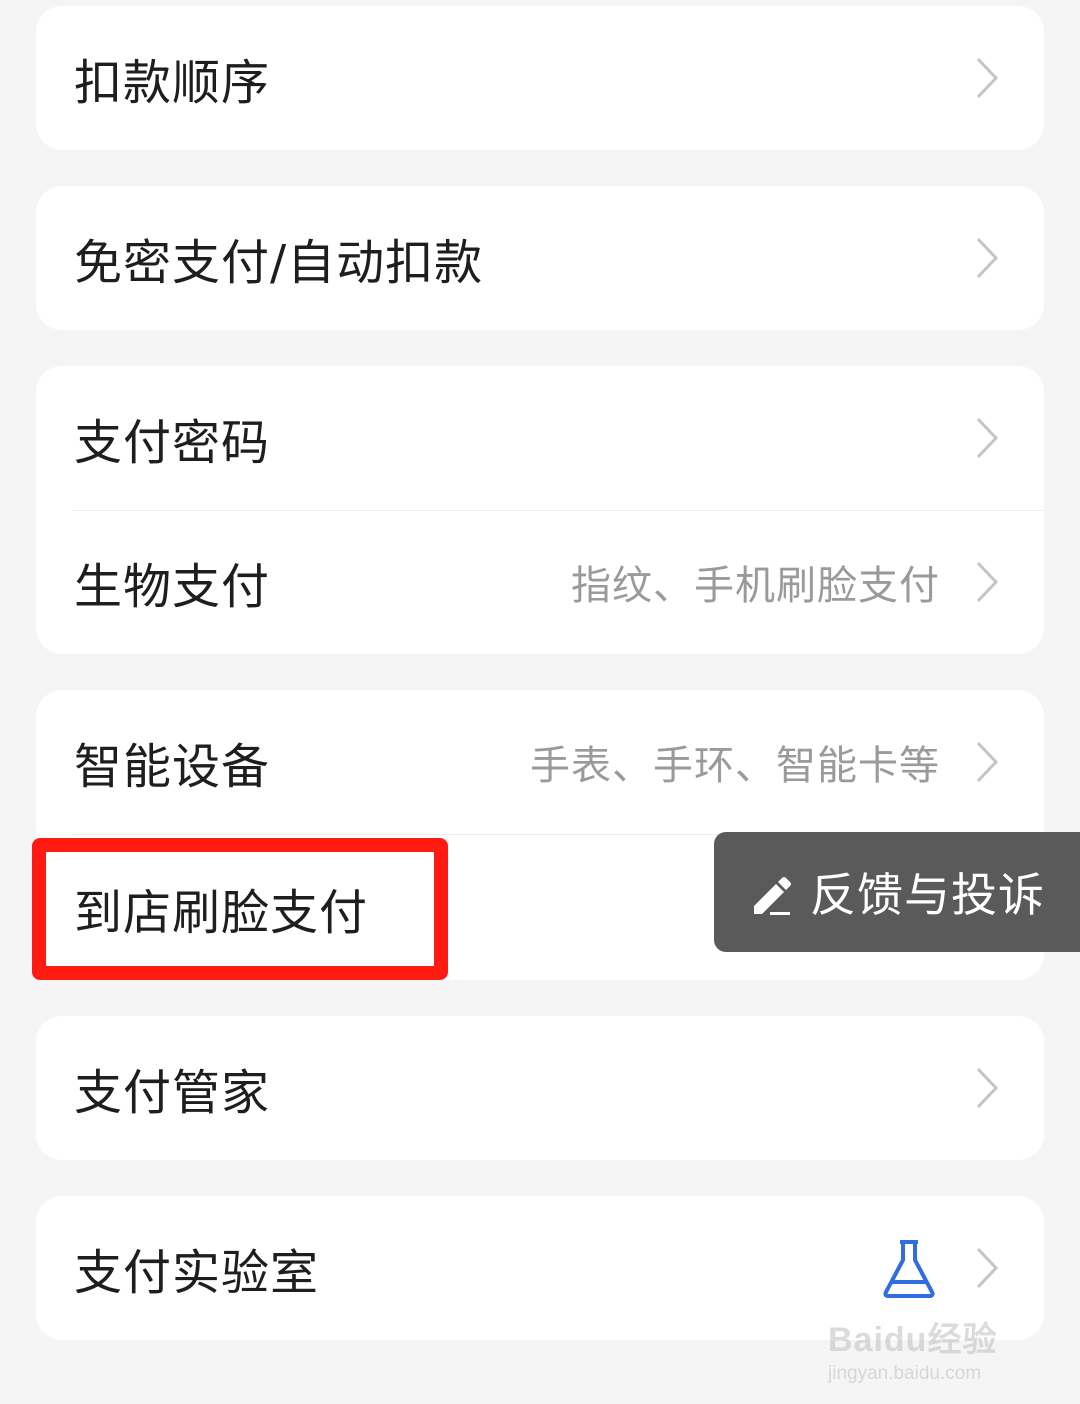 The width and height of the screenshot is (1080, 1404). Describe the element at coordinates (909, 1269) in the screenshot. I see `flask-icon` at that location.